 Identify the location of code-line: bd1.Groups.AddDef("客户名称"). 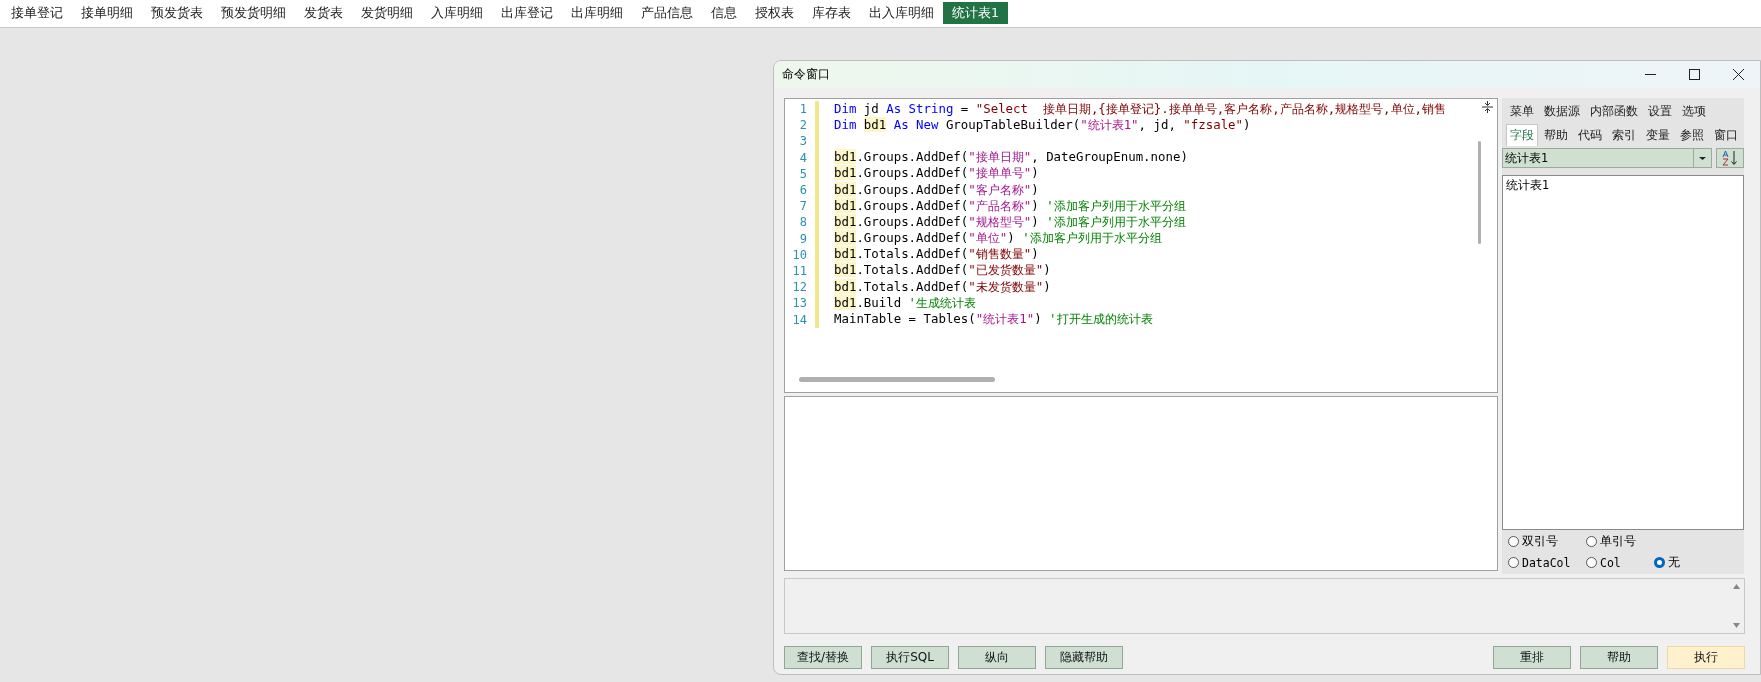
(936, 190).